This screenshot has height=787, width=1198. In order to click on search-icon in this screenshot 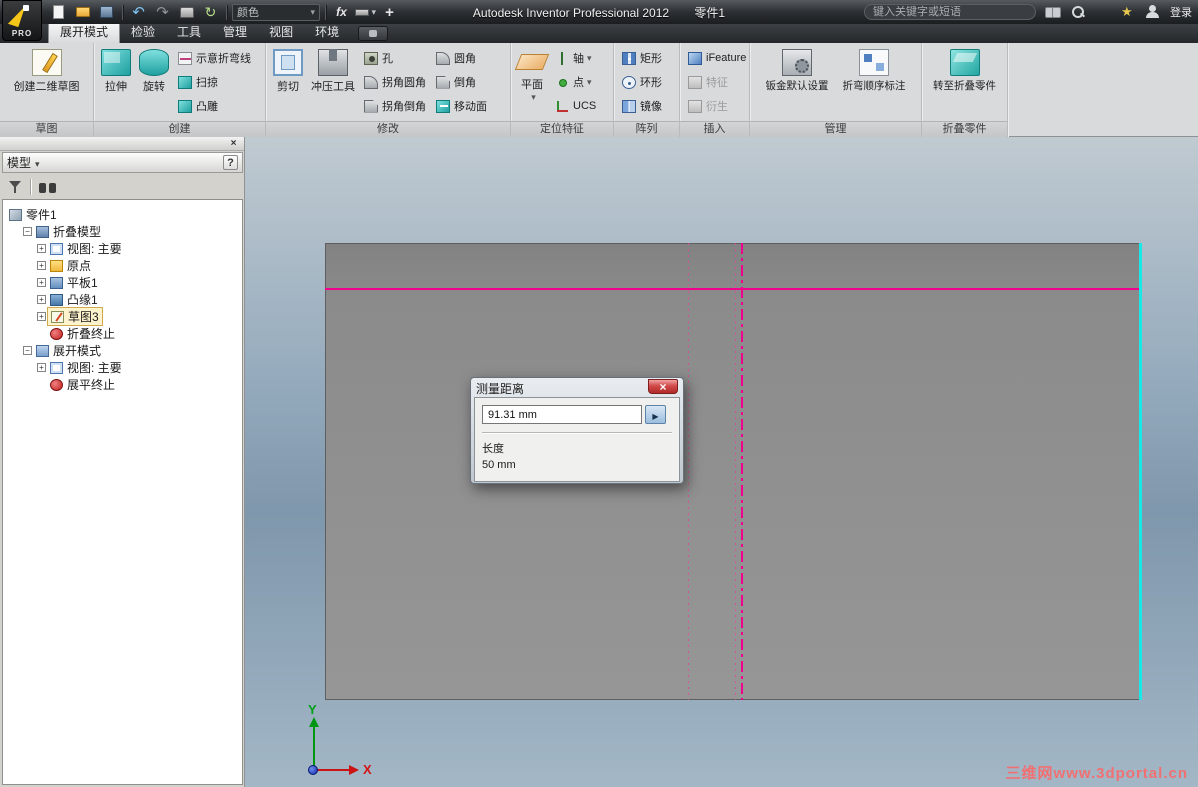, I will do `click(1078, 12)`.